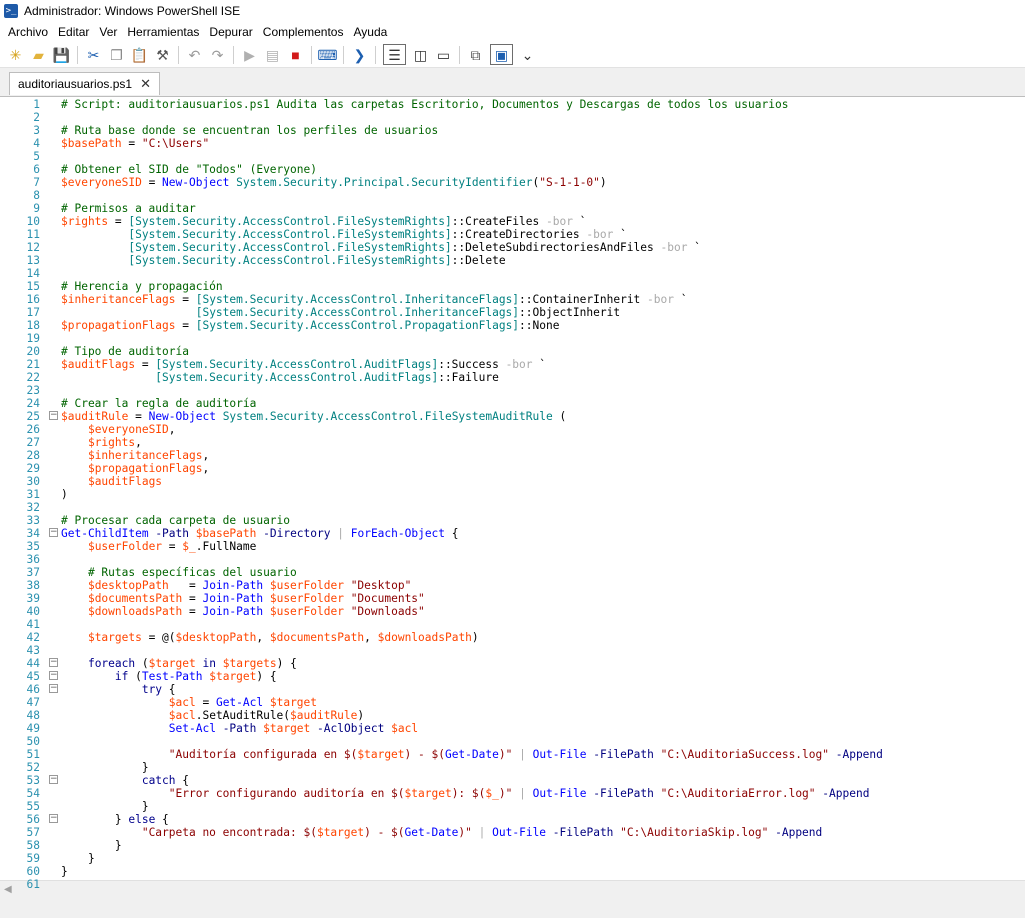  I want to click on code-line: 32, so click(512, 507).